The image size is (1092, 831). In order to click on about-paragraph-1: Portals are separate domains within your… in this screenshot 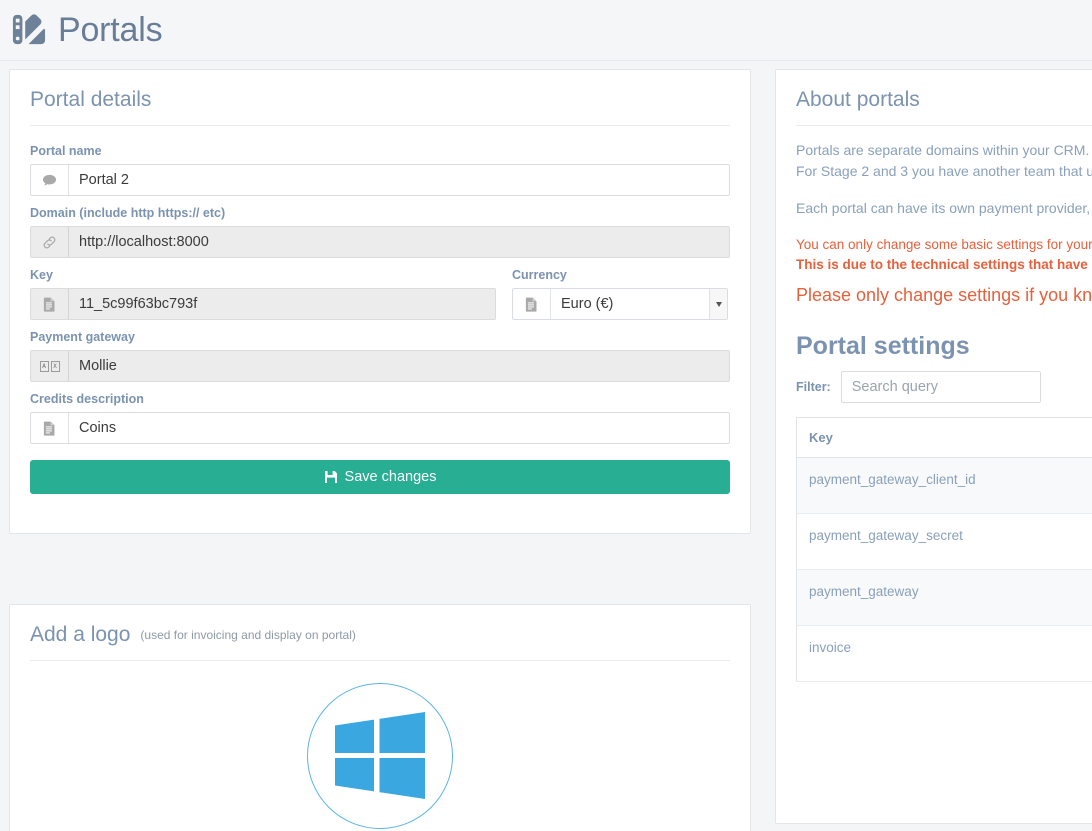, I will do `click(944, 161)`.